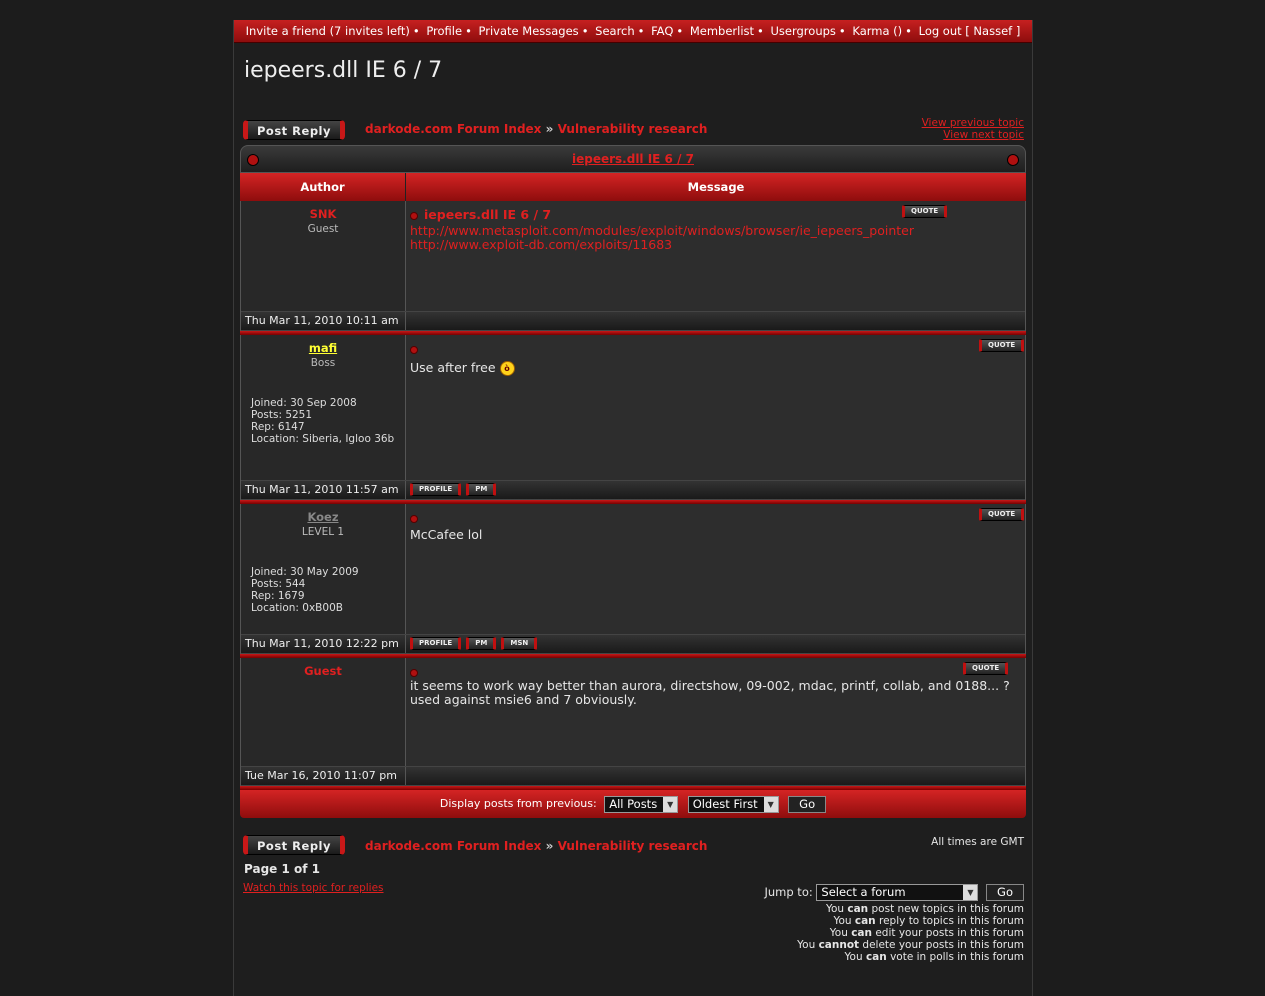 The height and width of the screenshot is (996, 1265). Describe the element at coordinates (863, 892) in the screenshot. I see `jump-forum-value: Select a forum` at that location.